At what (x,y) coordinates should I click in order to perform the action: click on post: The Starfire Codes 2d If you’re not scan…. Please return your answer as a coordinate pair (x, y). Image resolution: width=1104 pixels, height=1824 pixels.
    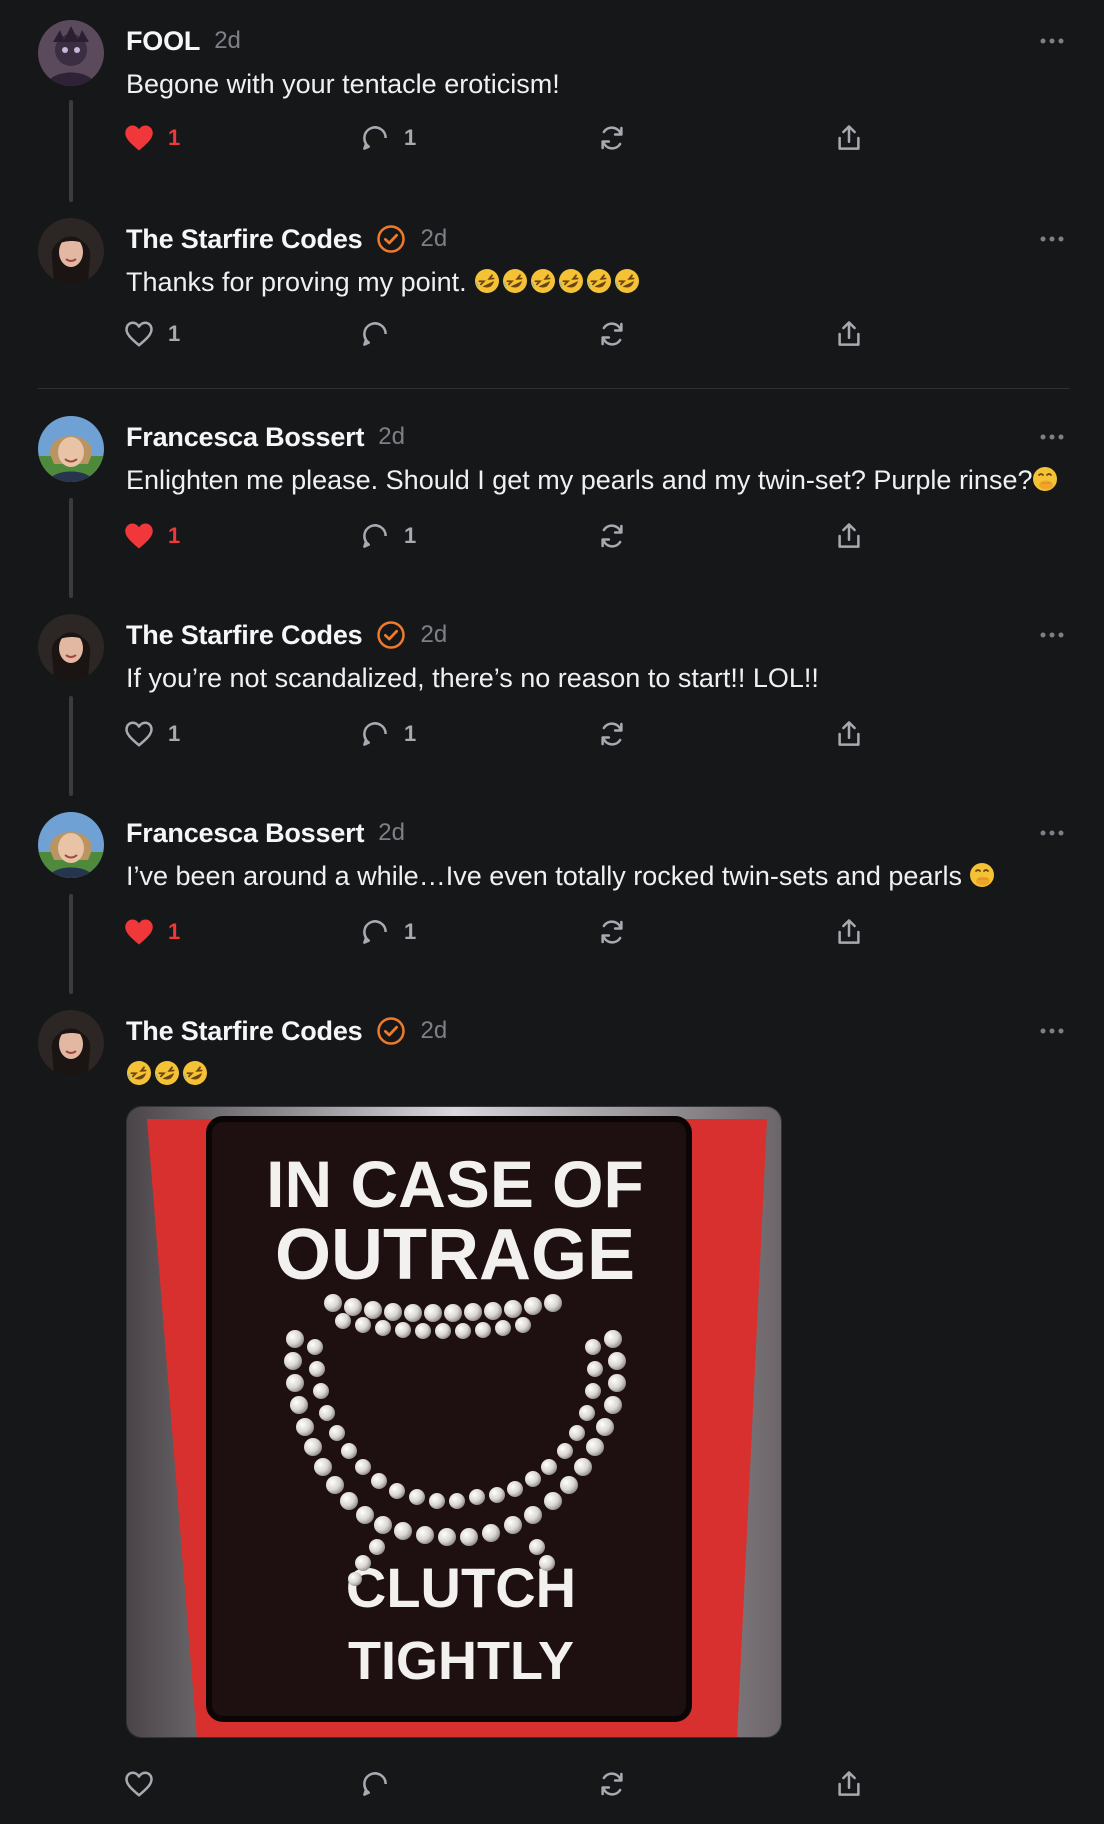
    Looking at the image, I should click on (552, 695).